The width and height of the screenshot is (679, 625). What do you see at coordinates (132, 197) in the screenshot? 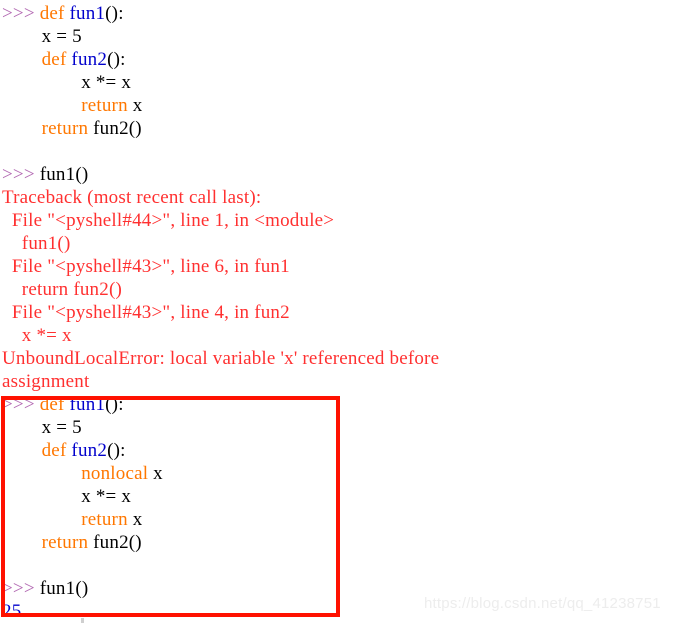
I see `token-error: Traceback (most recent call last):` at bounding box center [132, 197].